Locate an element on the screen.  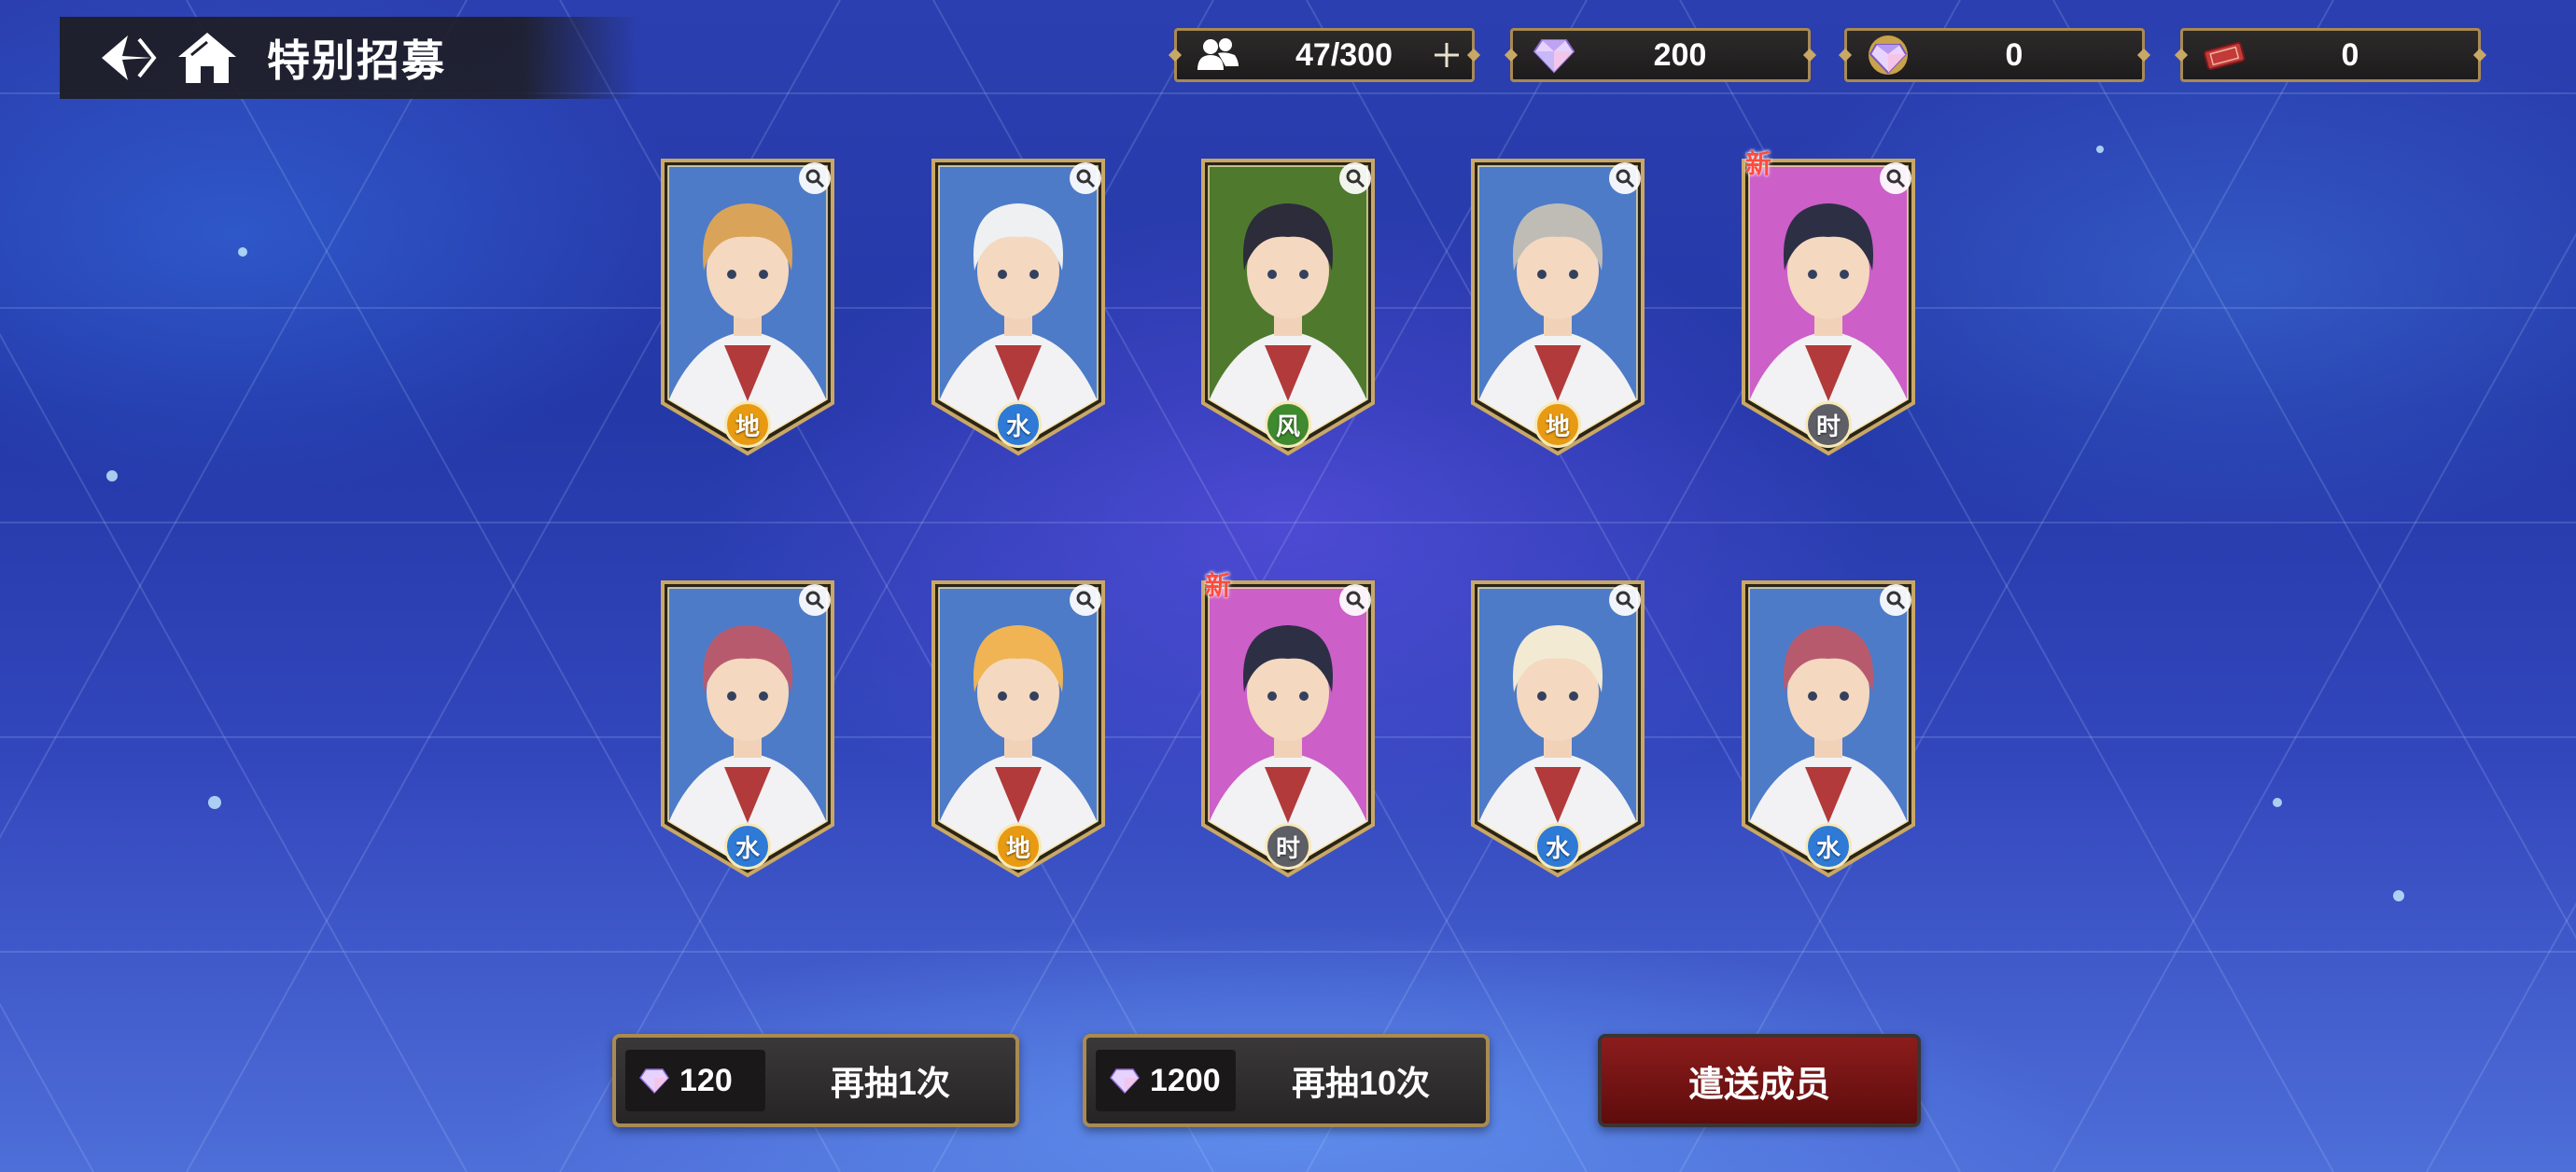
people-icon is located at coordinates (1218, 55).